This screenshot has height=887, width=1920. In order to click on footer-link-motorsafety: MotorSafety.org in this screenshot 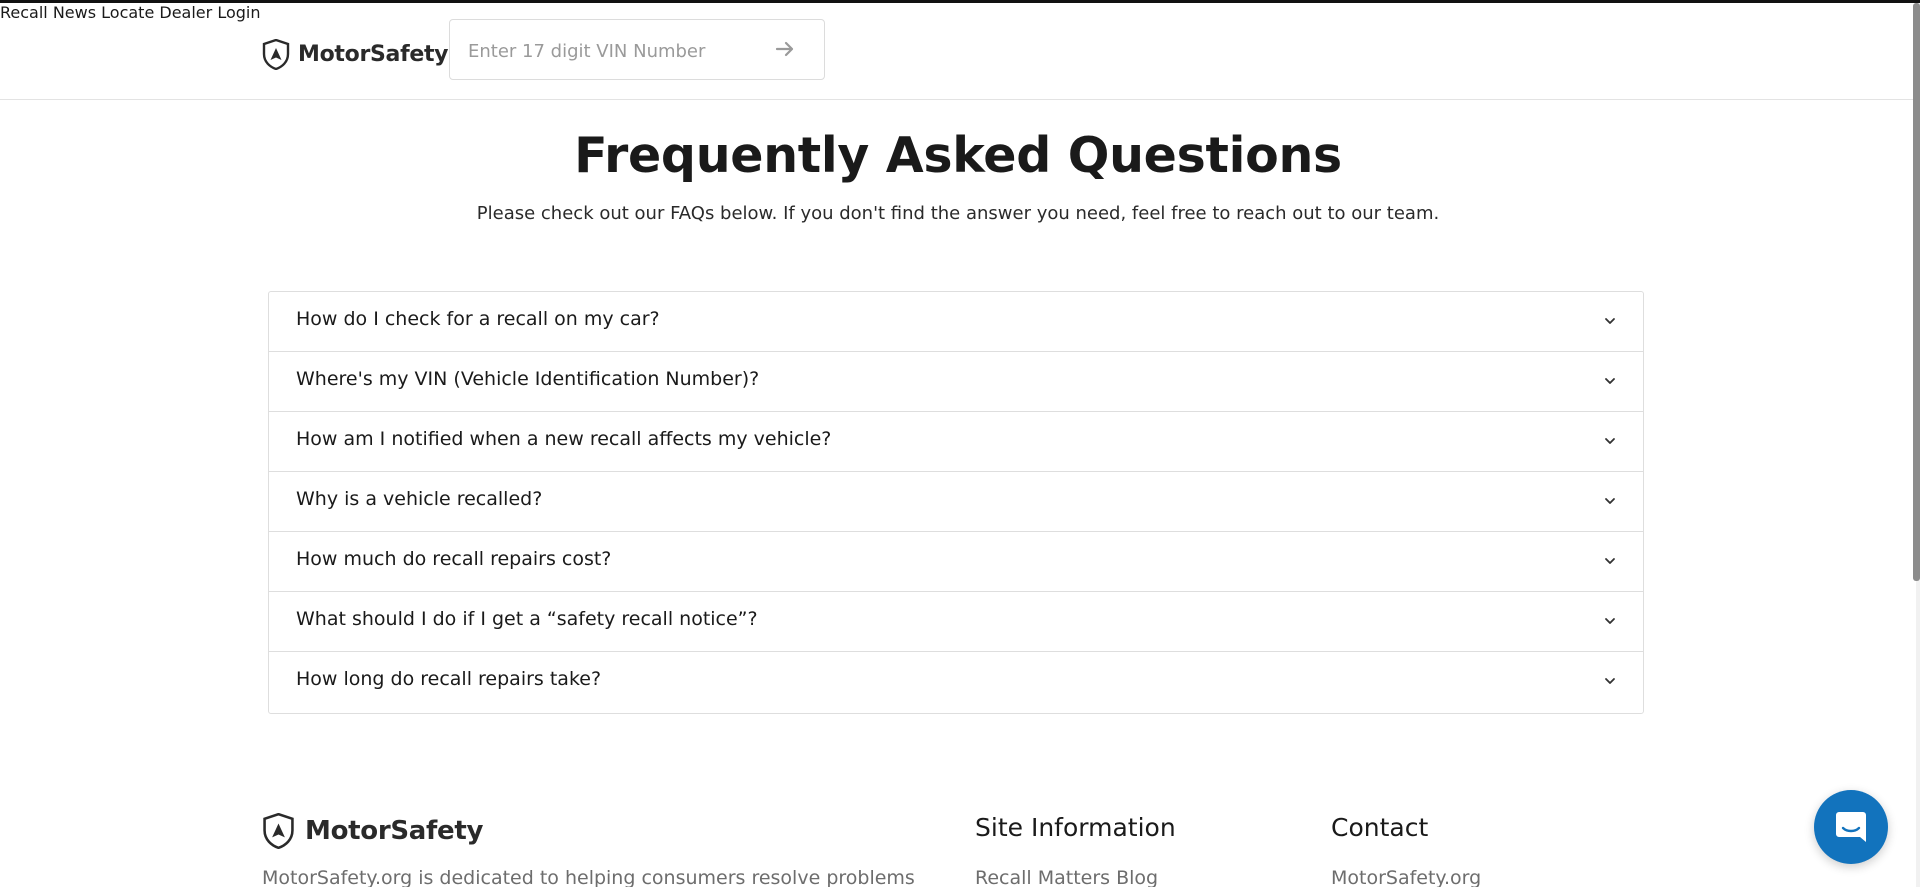, I will do `click(1406, 877)`.